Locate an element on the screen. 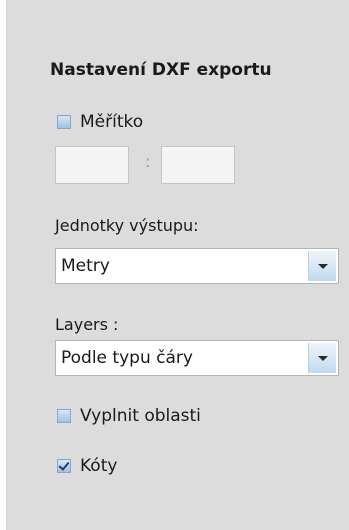 This screenshot has width=349, height=530. output-units-label: Jednotky výstupu: is located at coordinates (127, 225).